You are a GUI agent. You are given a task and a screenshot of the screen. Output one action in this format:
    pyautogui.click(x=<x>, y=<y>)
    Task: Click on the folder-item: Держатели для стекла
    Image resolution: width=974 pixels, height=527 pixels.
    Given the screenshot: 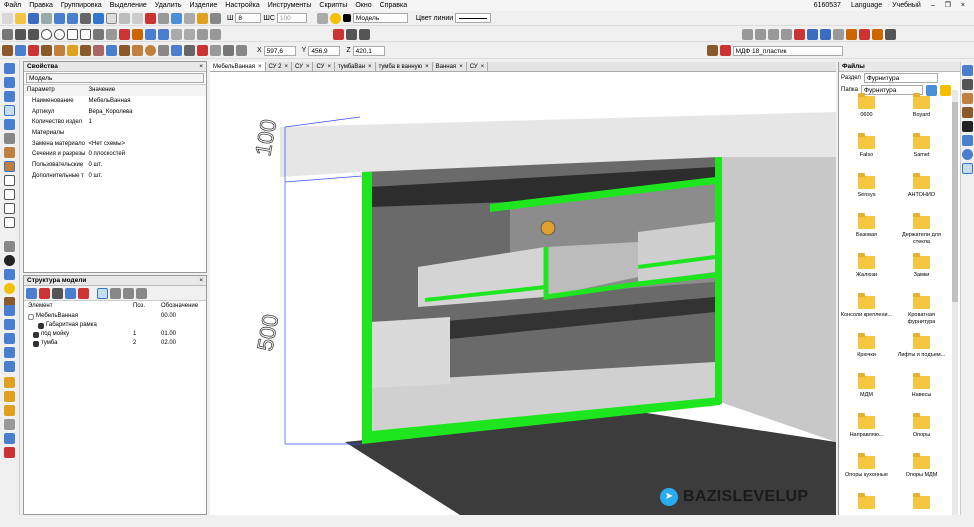 What is the action you would take?
    pyautogui.click(x=921, y=228)
    